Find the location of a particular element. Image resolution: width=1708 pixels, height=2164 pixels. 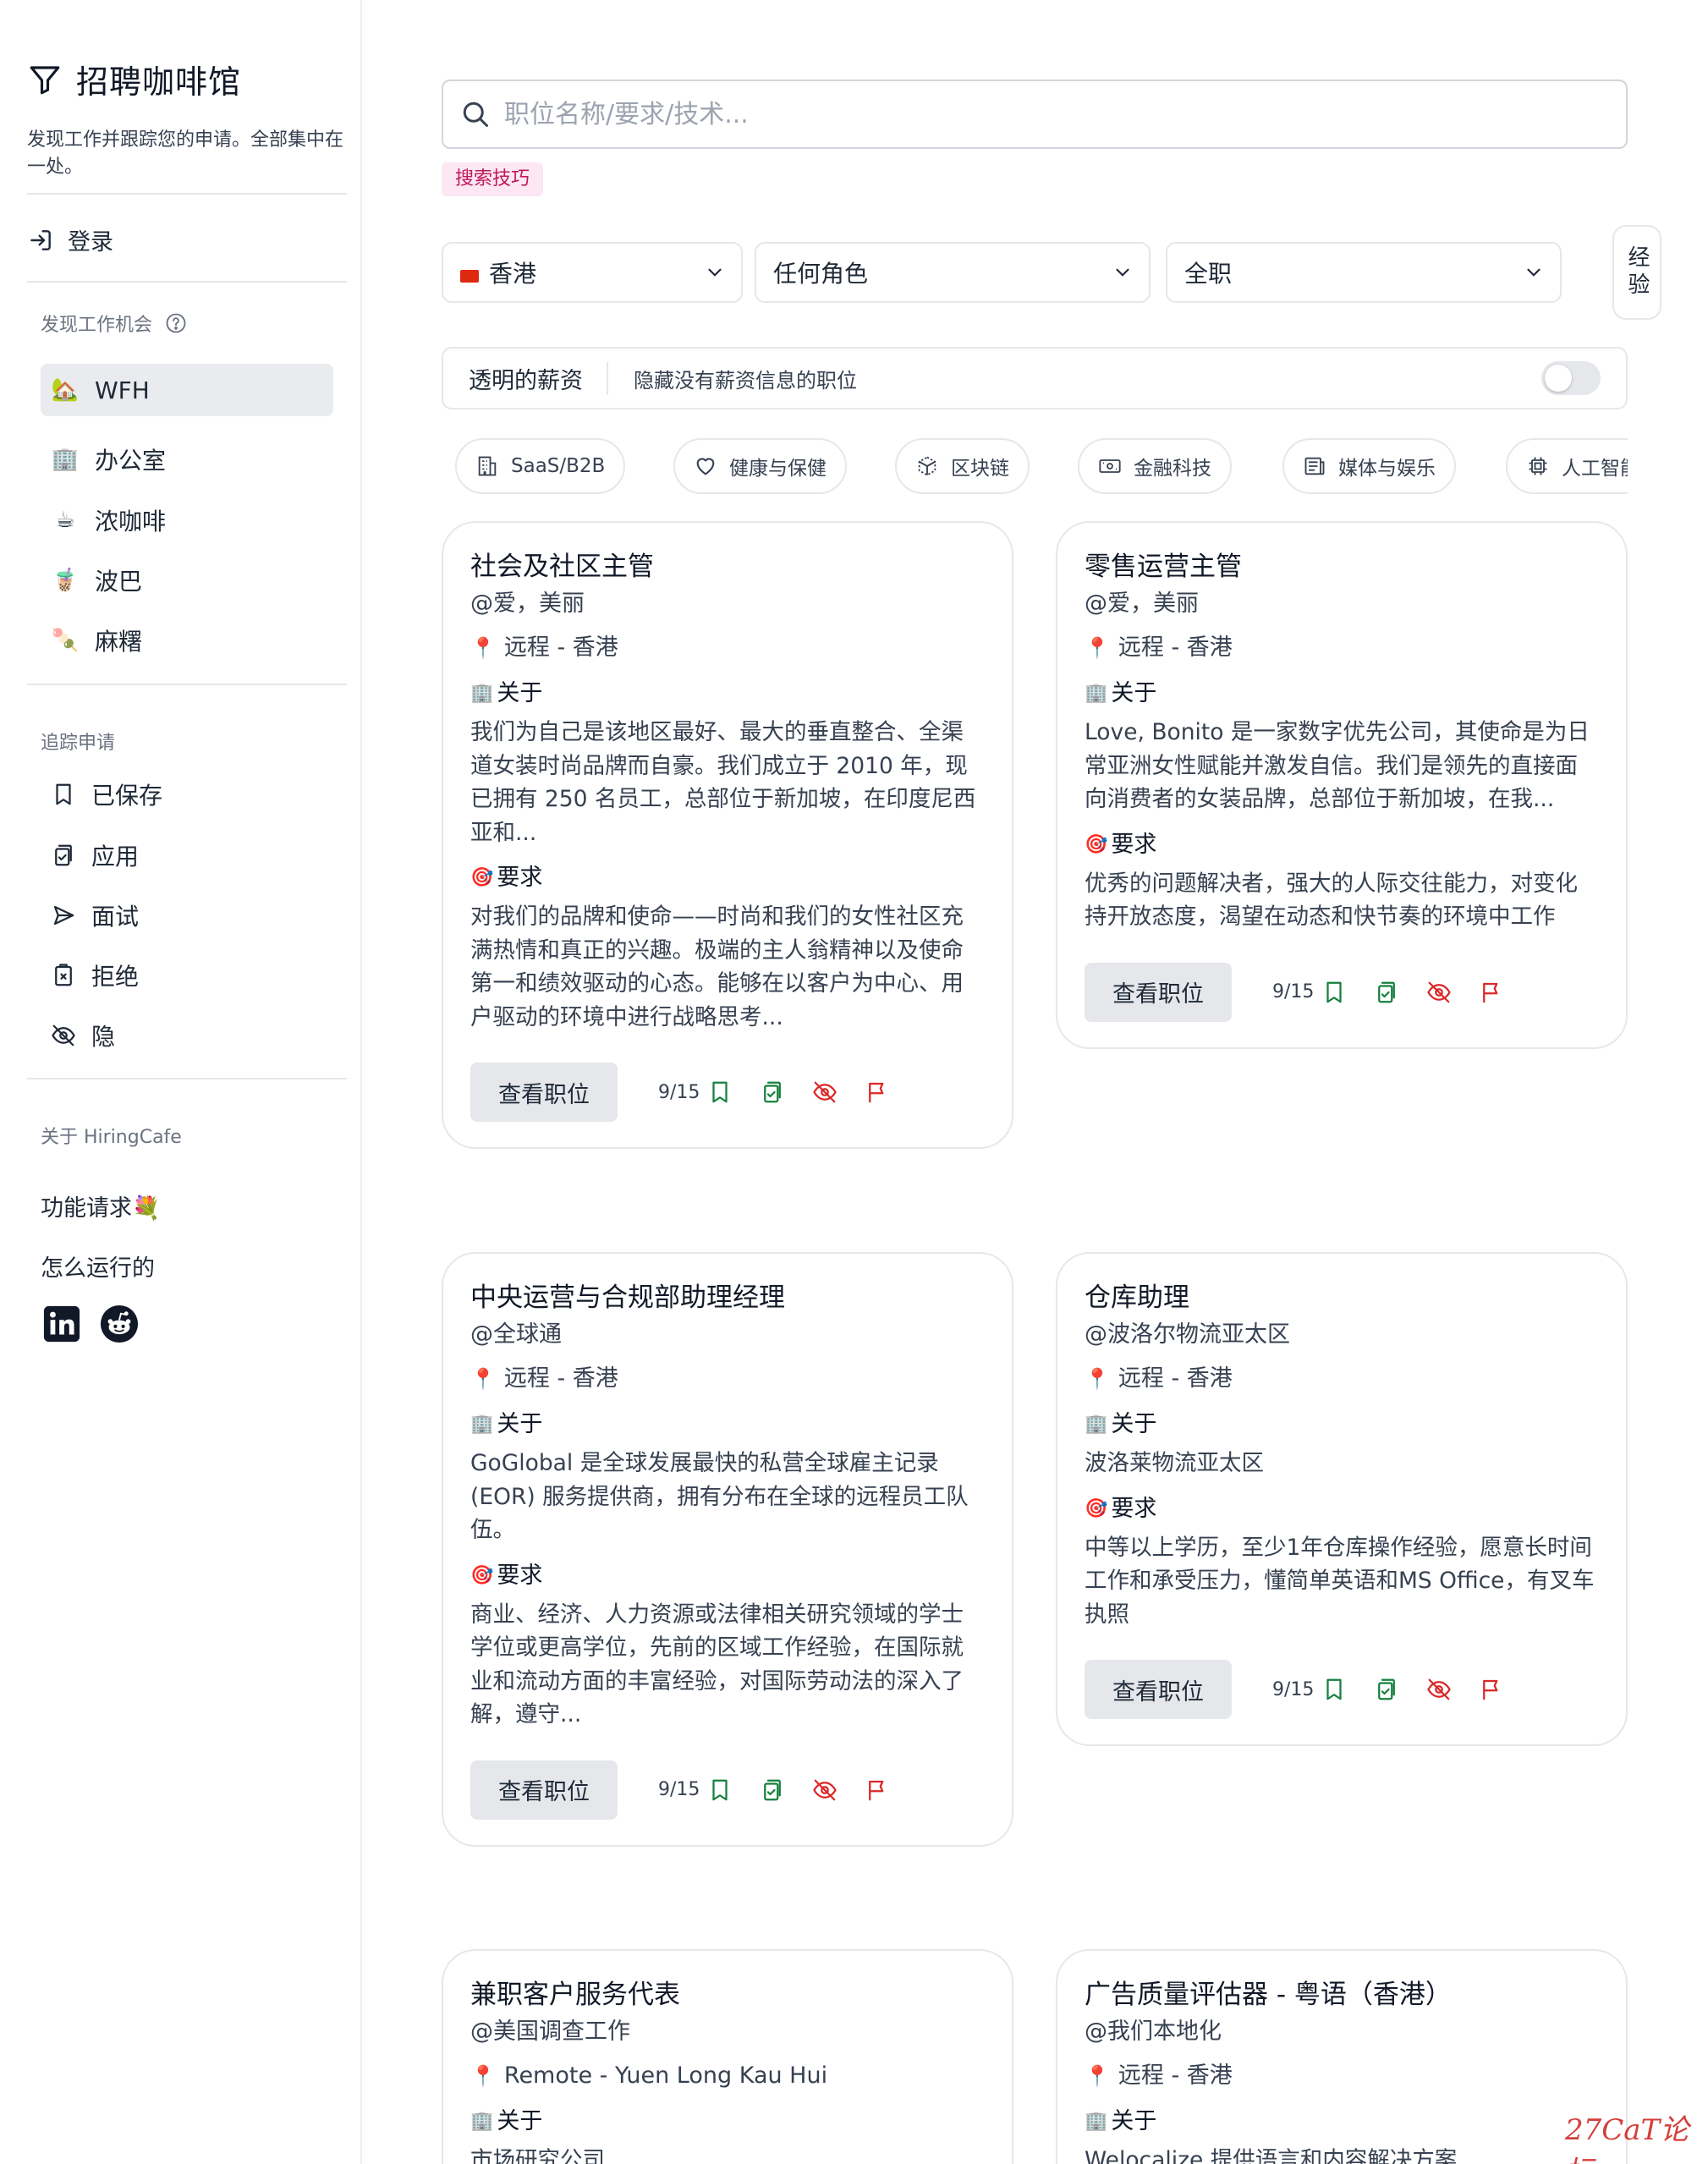

chevron-down-icon is located at coordinates (1122, 272).